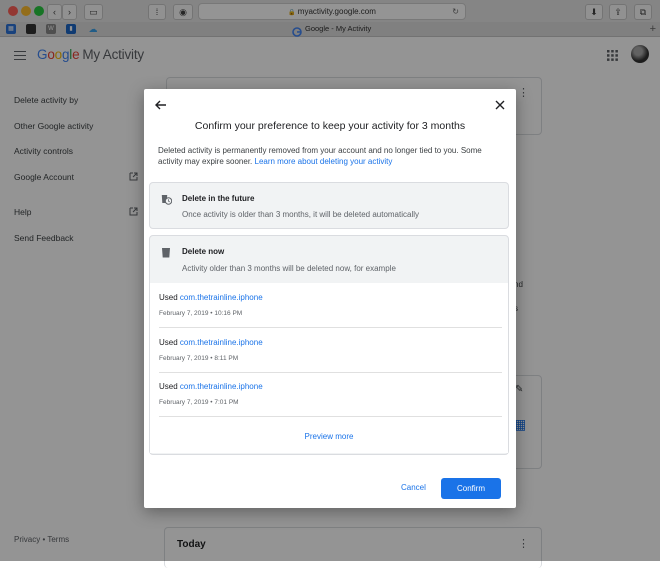 This screenshot has height=568, width=660. What do you see at coordinates (218, 198) in the screenshot?
I see `option-title: Delete in the future` at bounding box center [218, 198].